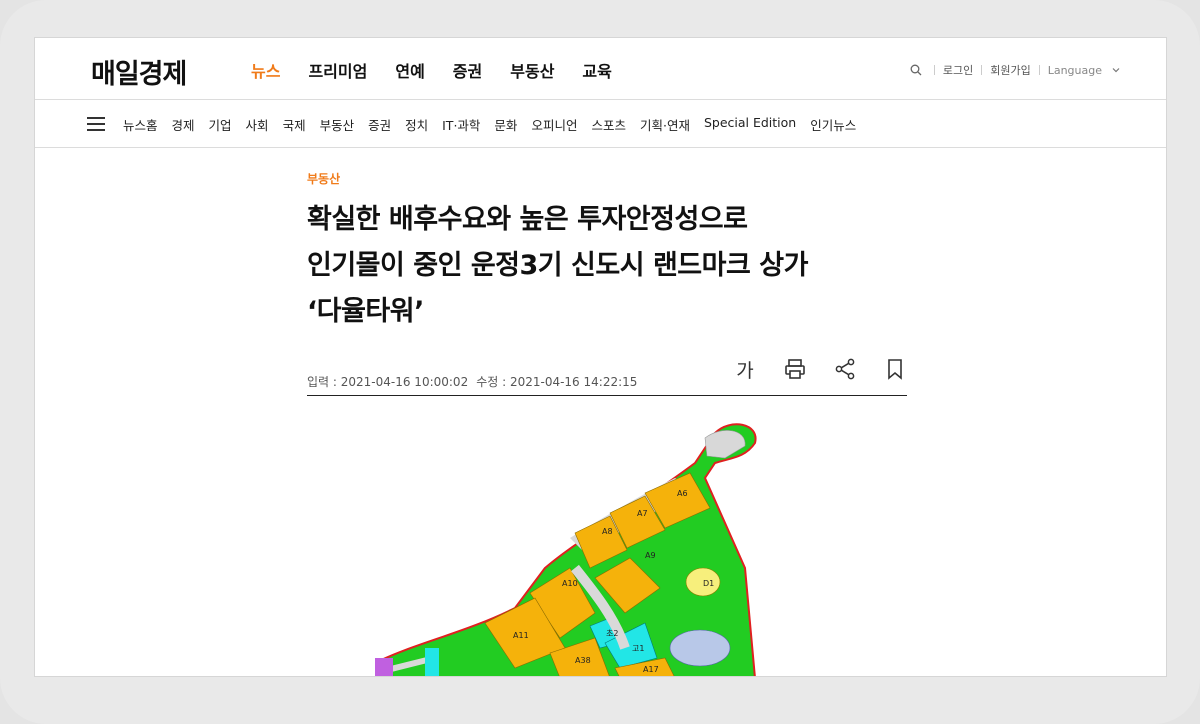 The width and height of the screenshot is (1200, 724). What do you see at coordinates (431, 70) in the screenshot?
I see `main-nav: 뉴스 프리미엄 연예 증권 부동산 교육` at bounding box center [431, 70].